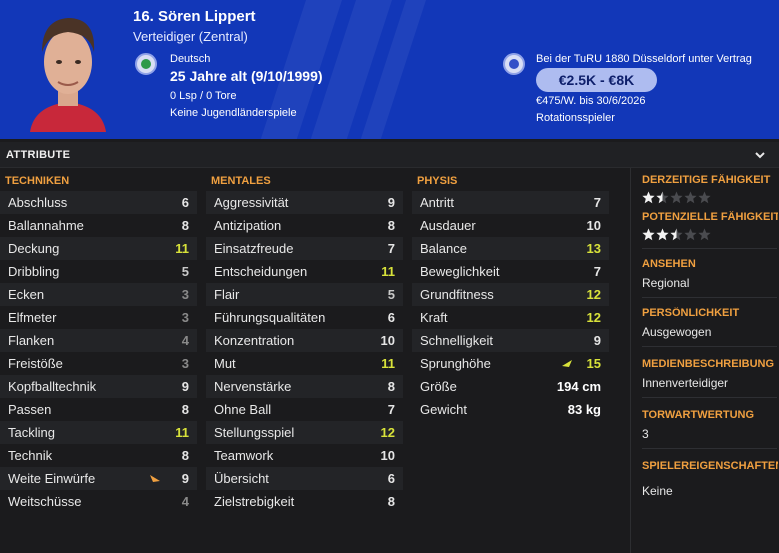  I want to click on player-avatar, so click(68, 69).